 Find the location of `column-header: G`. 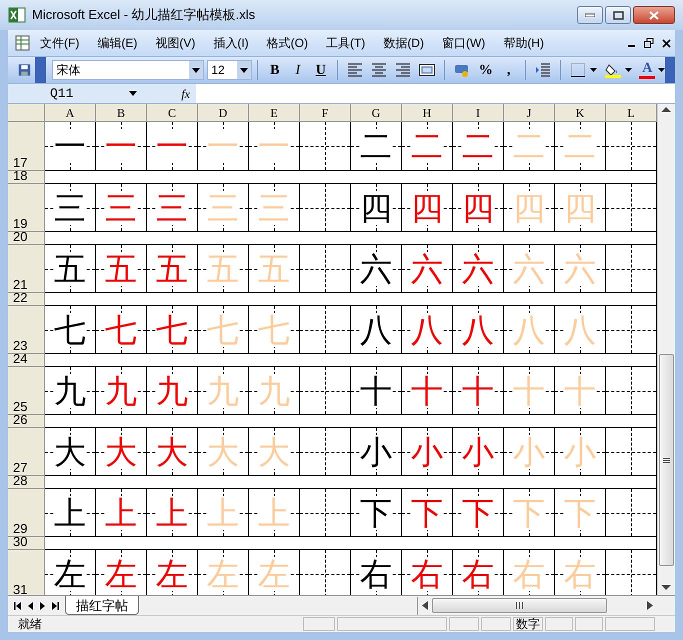

column-header: G is located at coordinates (376, 112).